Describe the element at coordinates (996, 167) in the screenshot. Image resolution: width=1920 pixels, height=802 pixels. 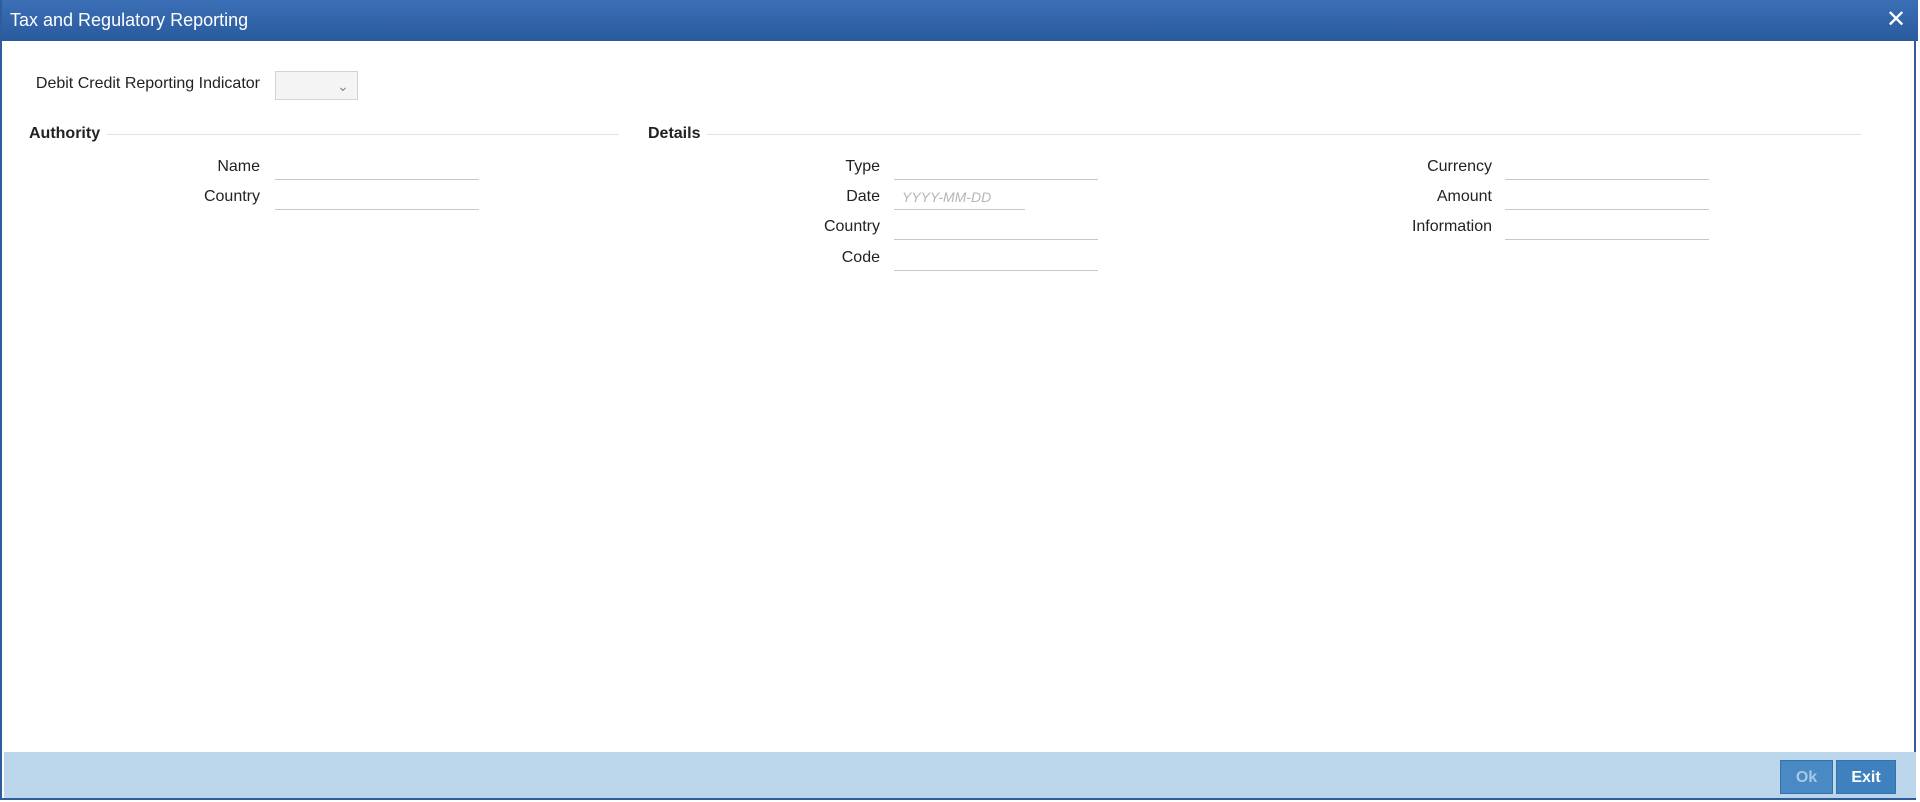
I see `details-type-input` at that location.